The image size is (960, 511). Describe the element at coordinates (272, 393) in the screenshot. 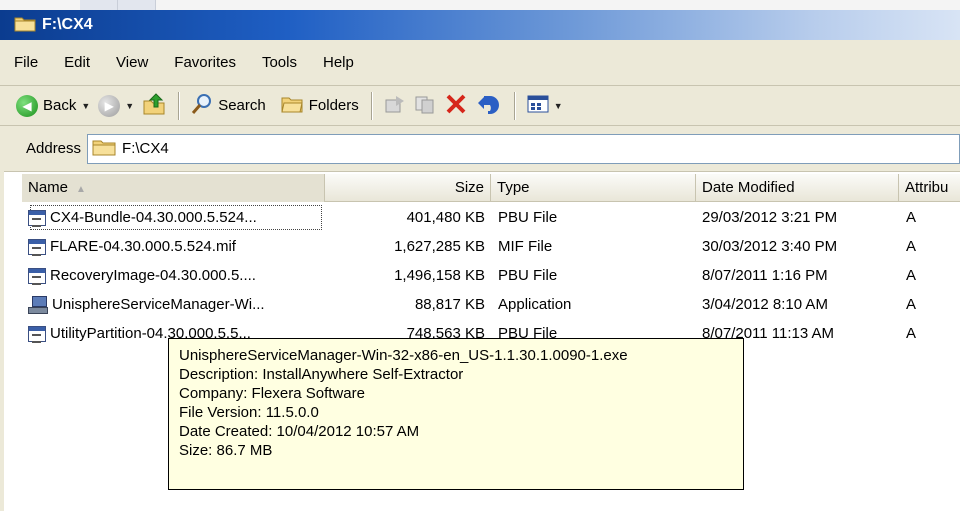

I see `tooltip-company: Company: Flexera Software` at that location.